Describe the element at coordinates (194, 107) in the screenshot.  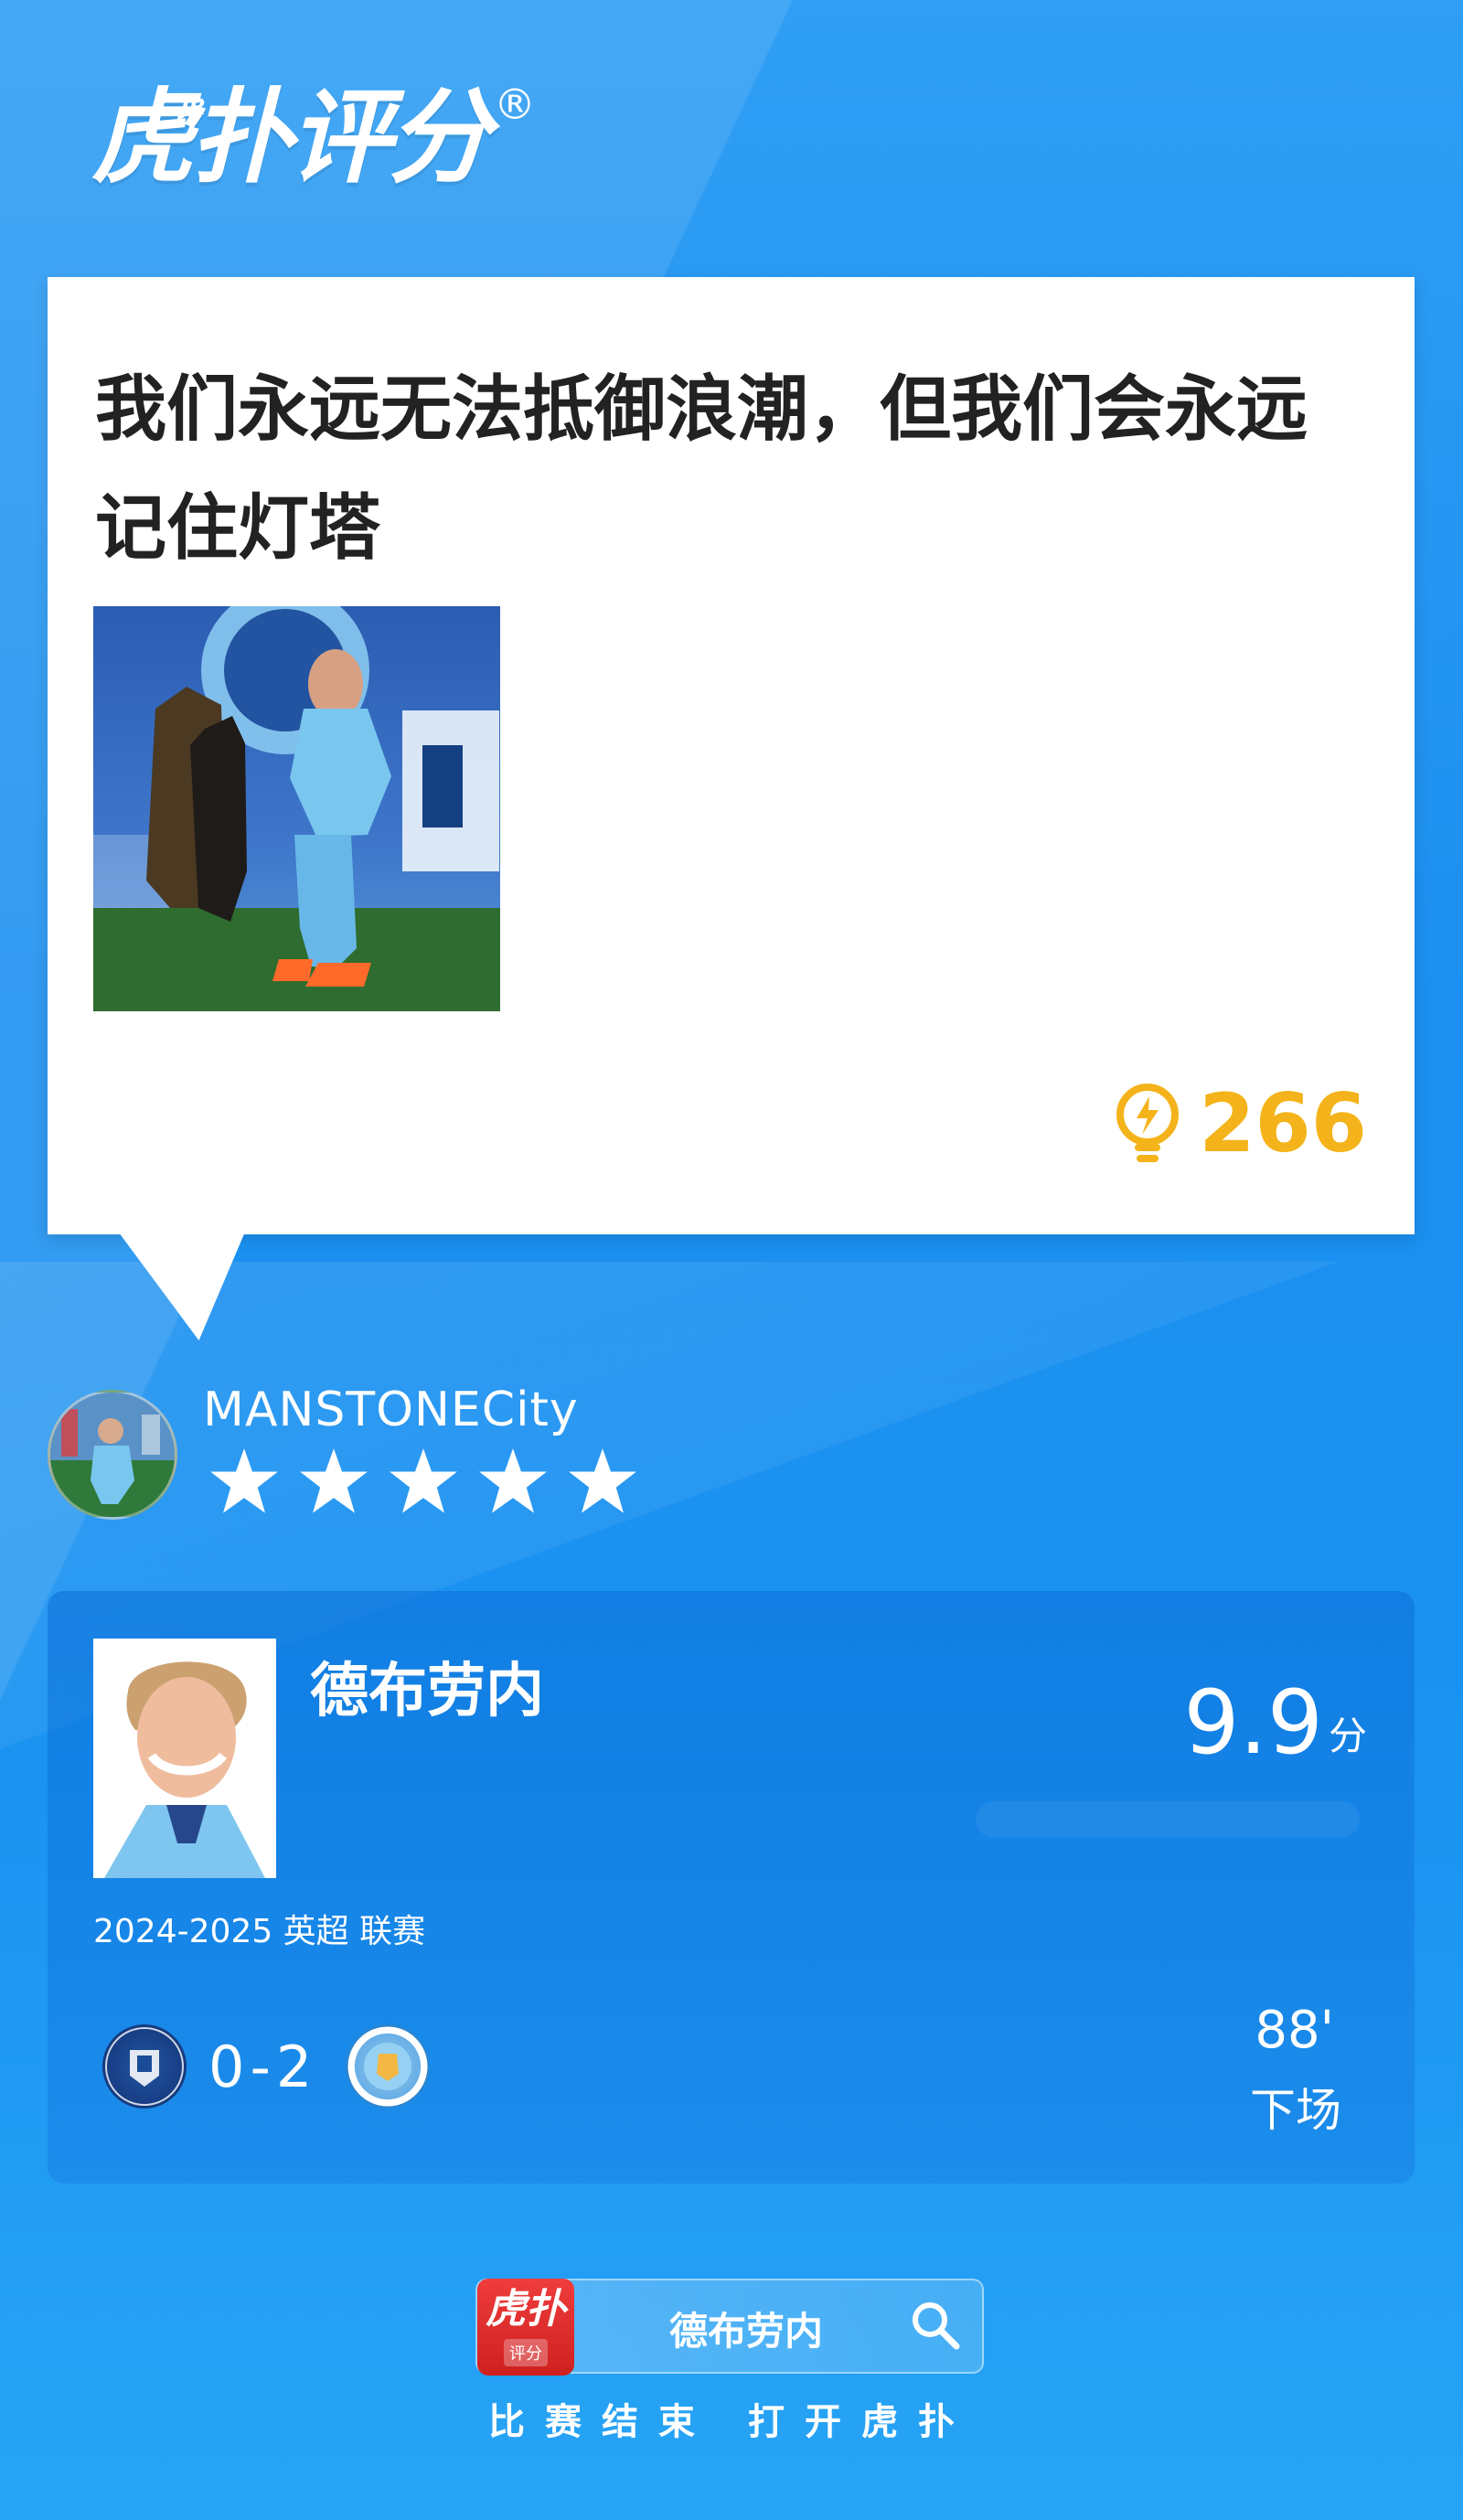
I see `app-logo-superscript: JR` at that location.